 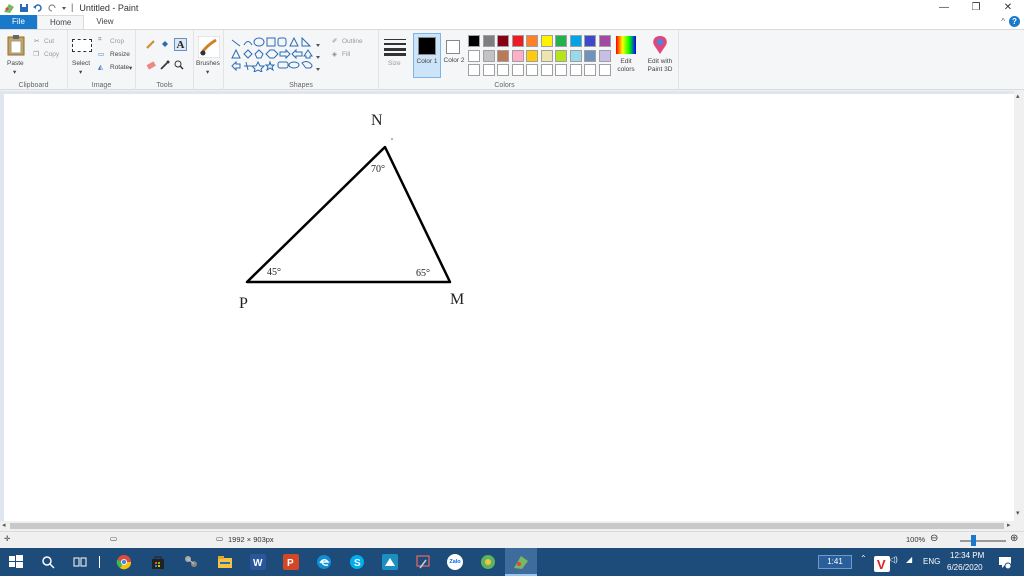 What do you see at coordinates (179, 65) in the screenshot?
I see `magnifier-icon` at bounding box center [179, 65].